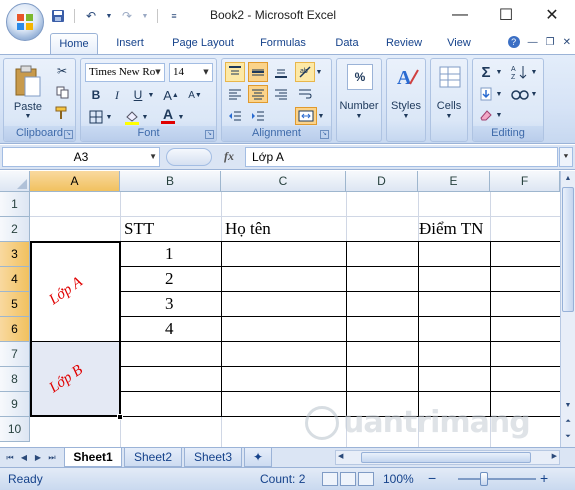  Describe the element at coordinates (382, 181) in the screenshot. I see `column-header-d: D` at that location.